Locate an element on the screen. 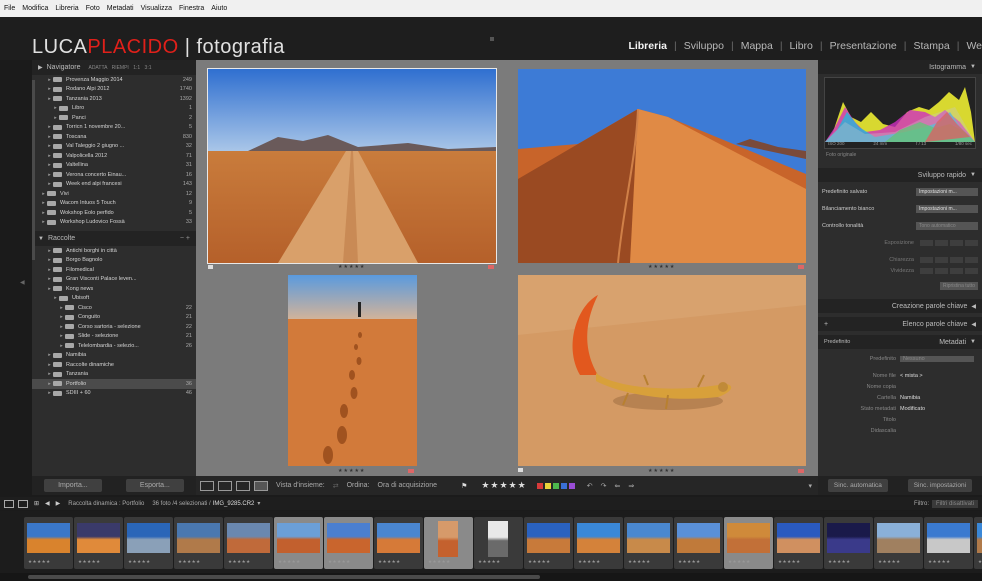  folder-item: ▸ Wokshop Eolo perfido 5 is located at coordinates (114, 213).